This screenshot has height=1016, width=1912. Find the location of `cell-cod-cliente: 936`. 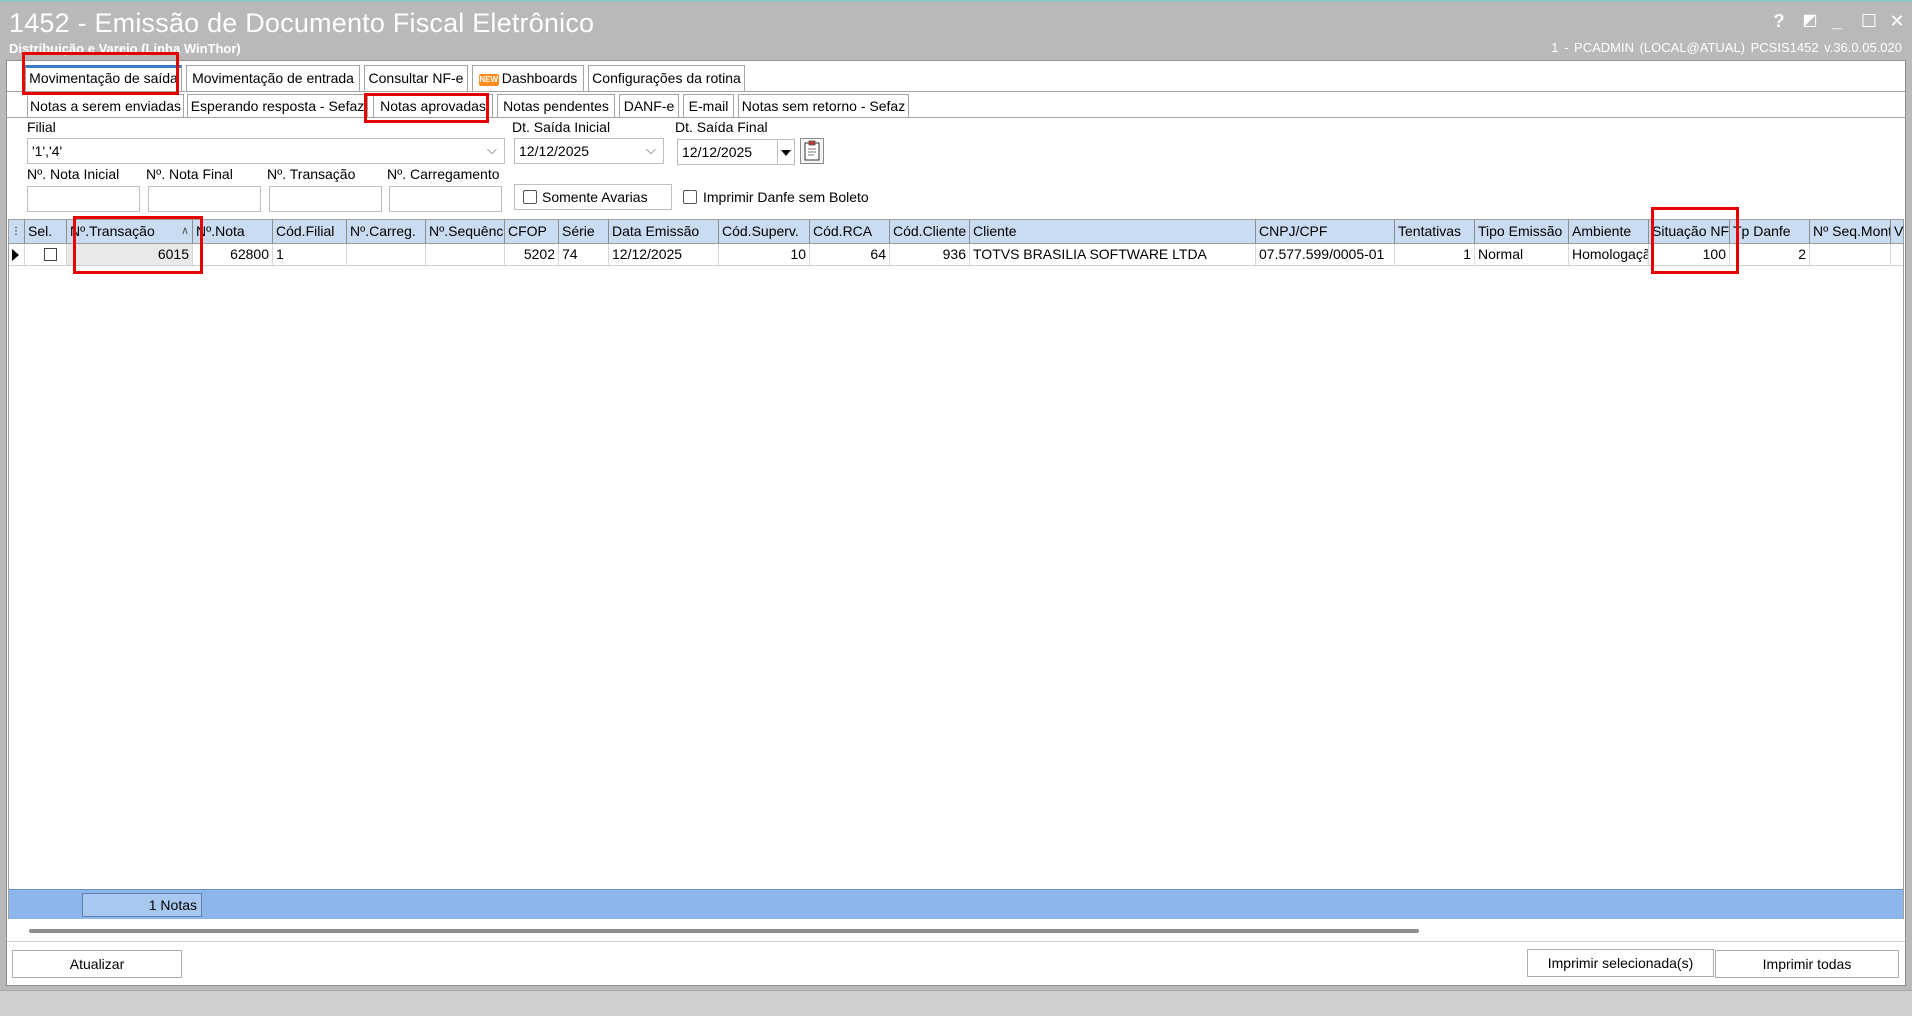

cell-cod-cliente: 936 is located at coordinates (930, 254).